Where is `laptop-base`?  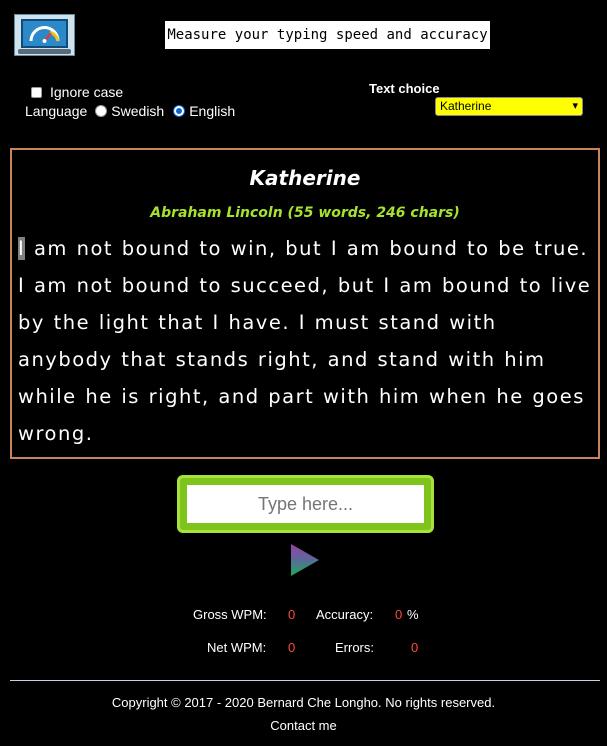 laptop-base is located at coordinates (44, 51).